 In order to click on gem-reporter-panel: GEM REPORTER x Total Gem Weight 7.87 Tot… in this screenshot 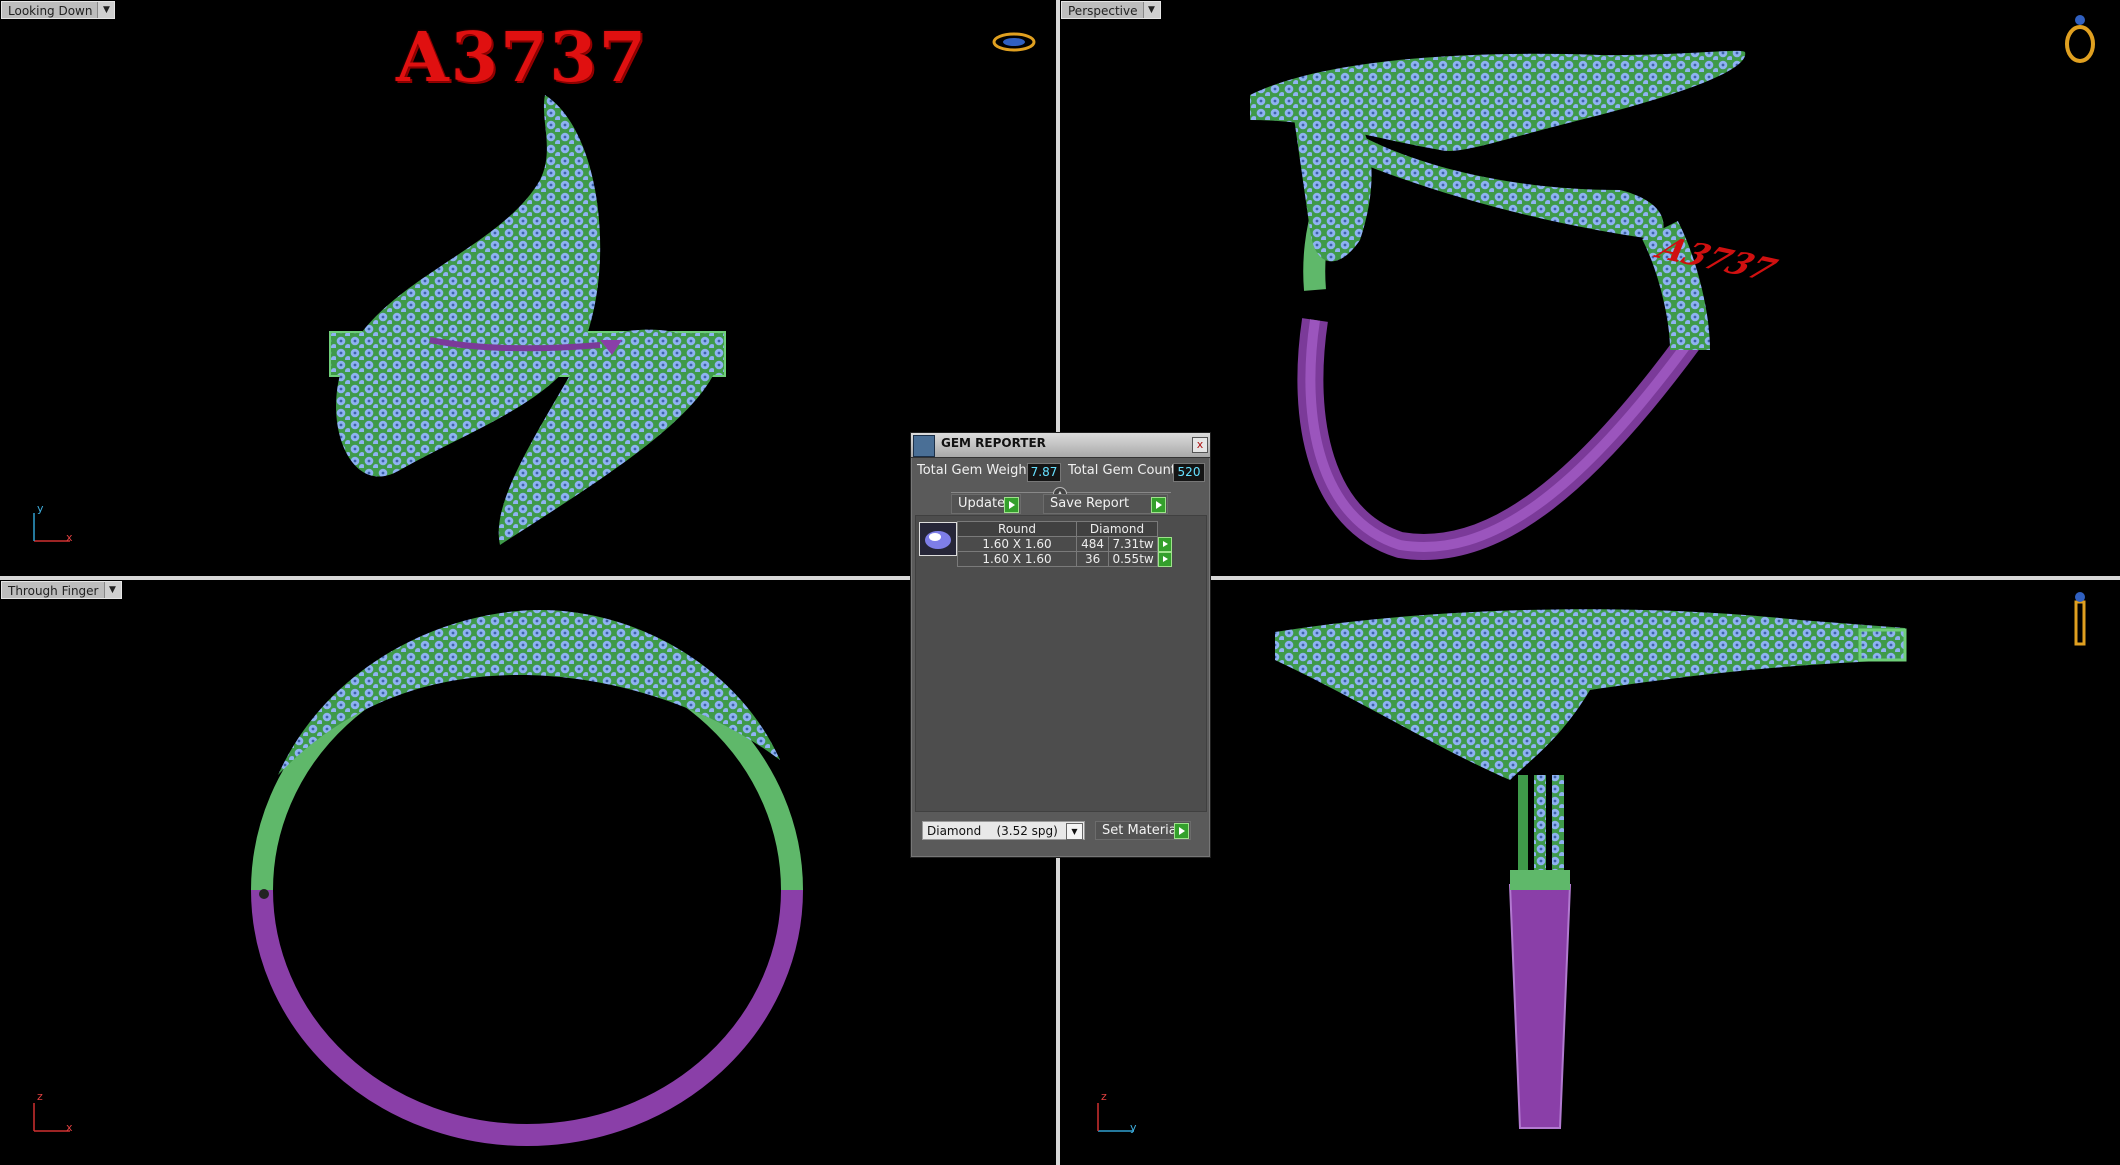, I will do `click(1060, 645)`.